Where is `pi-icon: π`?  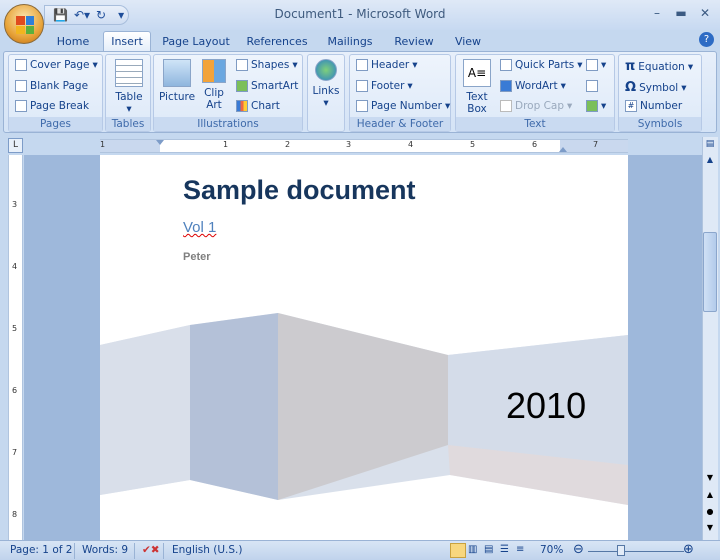
pi-icon: π is located at coordinates (630, 66).